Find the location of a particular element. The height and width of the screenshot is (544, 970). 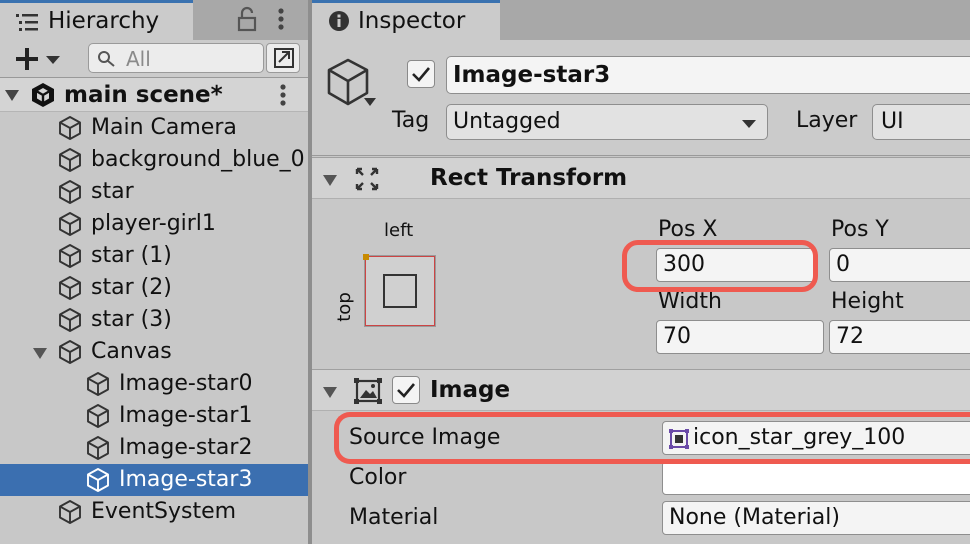

scene-kebab-icon is located at coordinates (283, 95).